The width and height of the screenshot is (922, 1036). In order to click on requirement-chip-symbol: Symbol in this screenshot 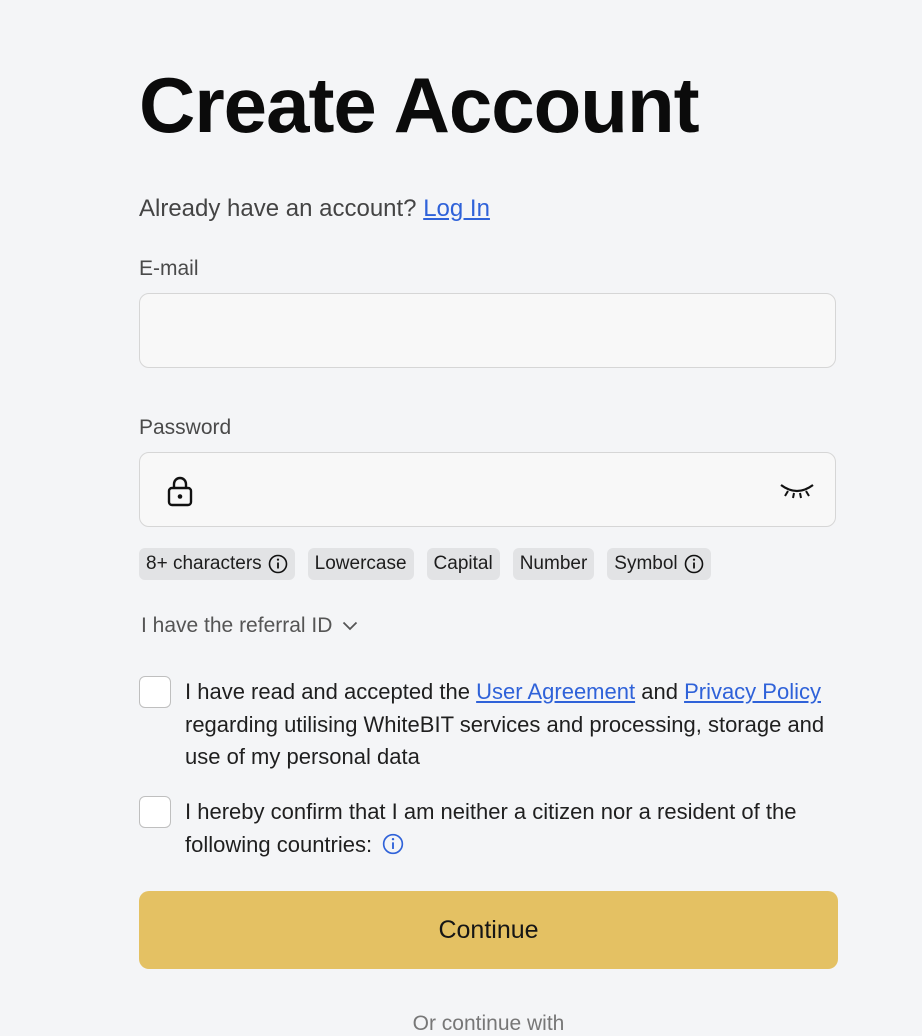, I will do `click(659, 564)`.